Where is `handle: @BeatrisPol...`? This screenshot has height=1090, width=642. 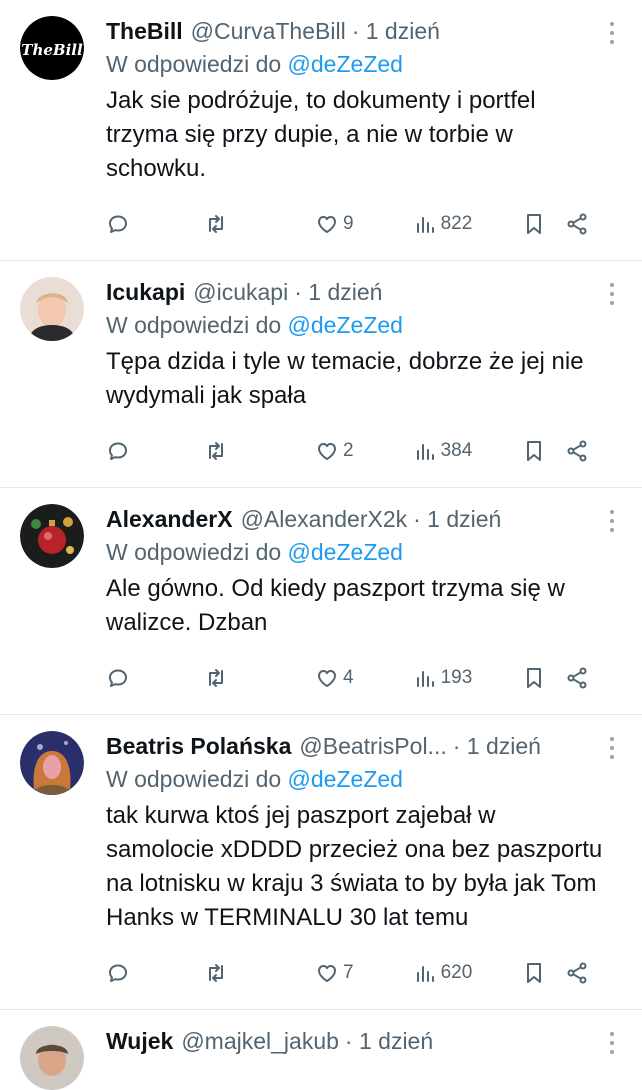
handle: @BeatrisPol... is located at coordinates (372, 746).